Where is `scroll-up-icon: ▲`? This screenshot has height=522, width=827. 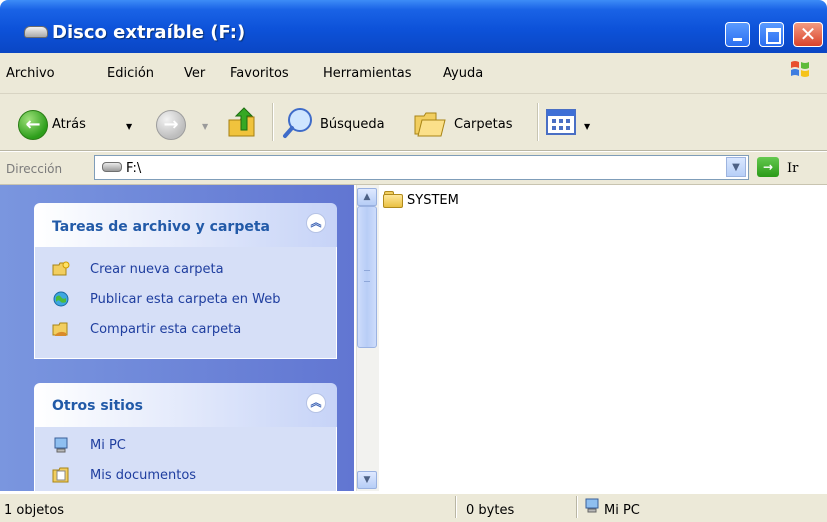 scroll-up-icon: ▲ is located at coordinates (367, 197).